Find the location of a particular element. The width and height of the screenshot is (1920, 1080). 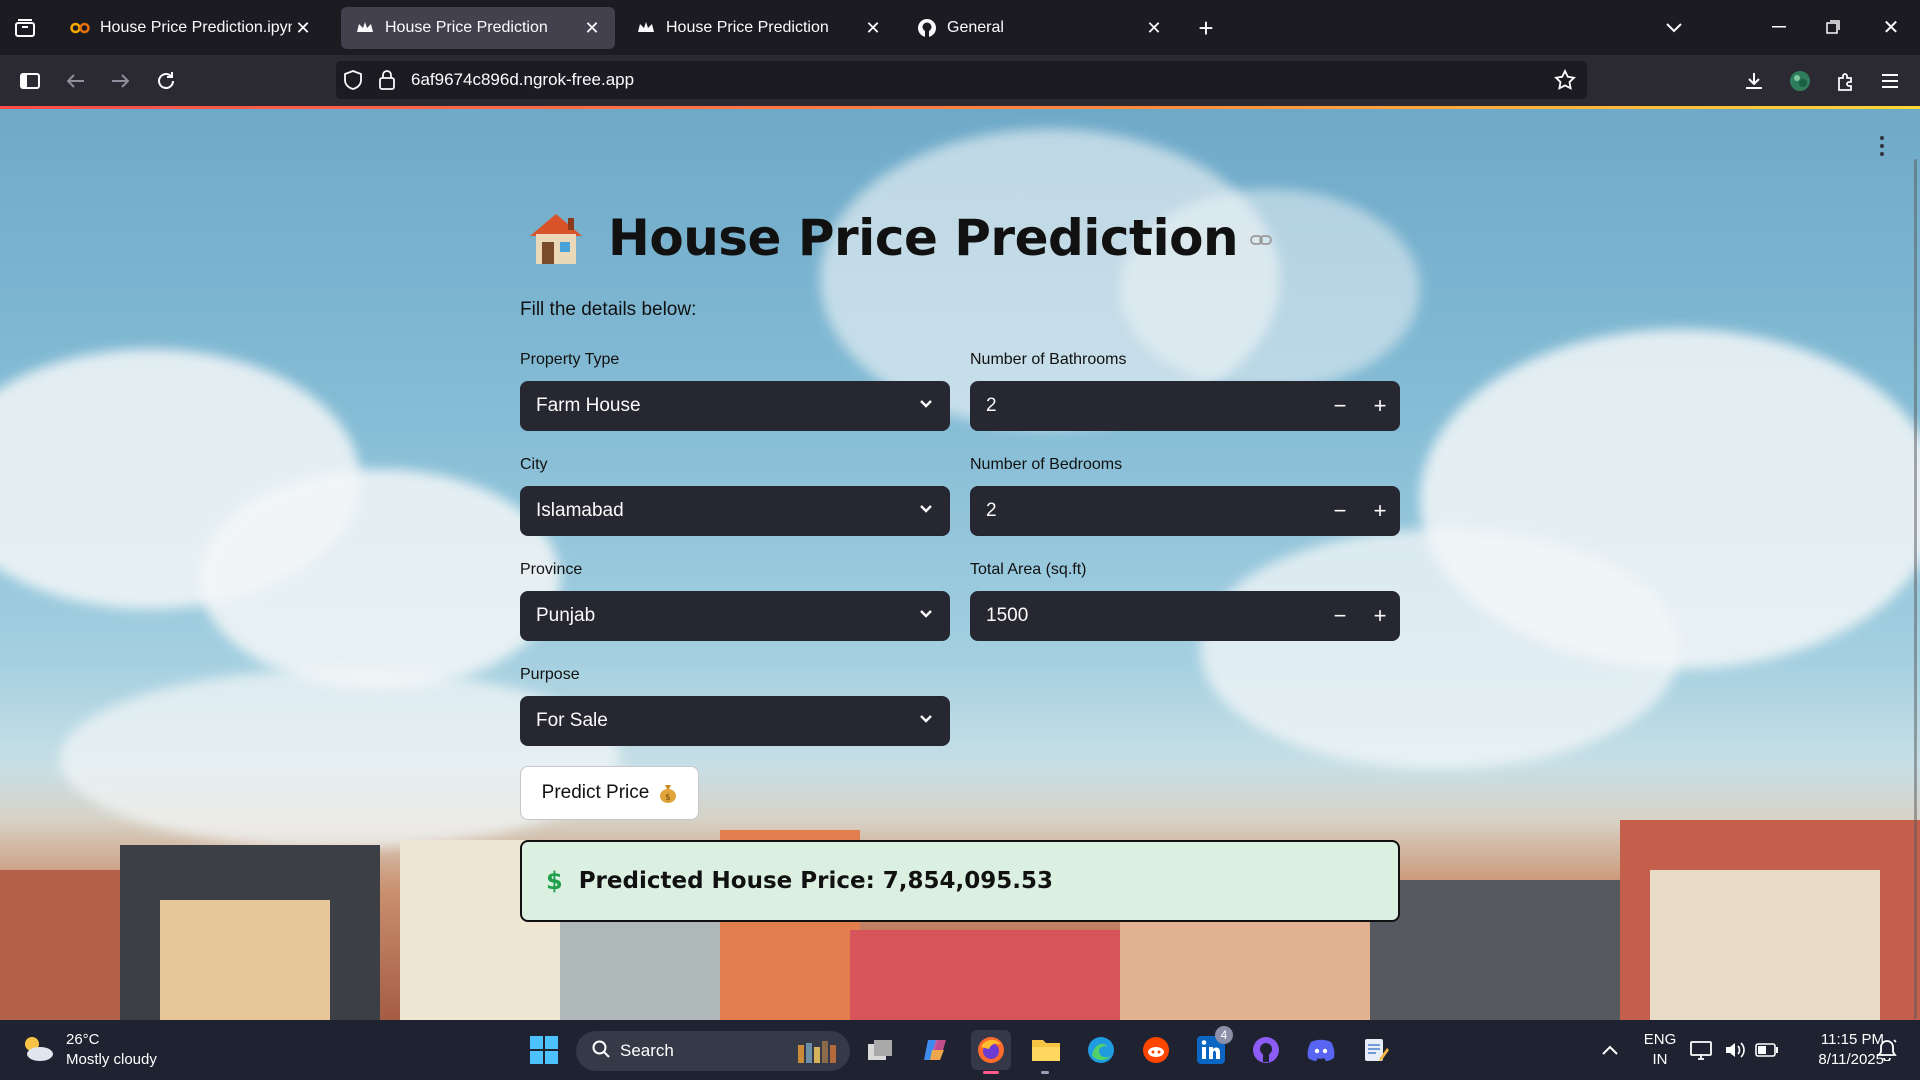

window-close-icon: ✕ is located at coordinates (1891, 27).